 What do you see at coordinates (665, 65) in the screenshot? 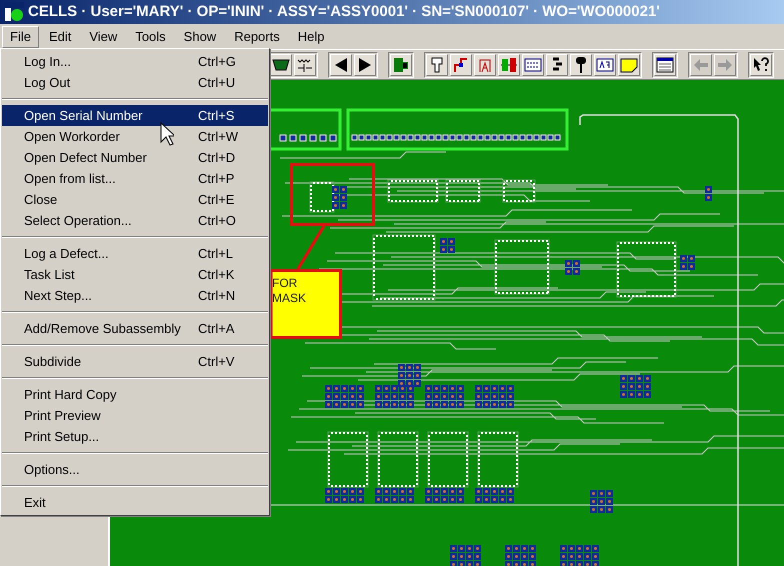
I see `table-icon` at bounding box center [665, 65].